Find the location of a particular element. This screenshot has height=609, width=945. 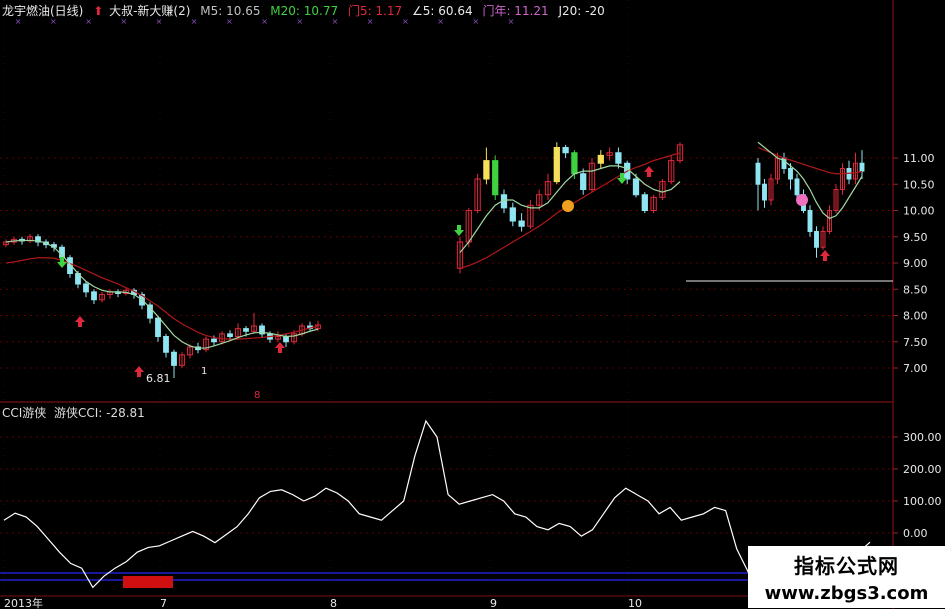

m20-label: M20: 10.77 is located at coordinates (304, 11).